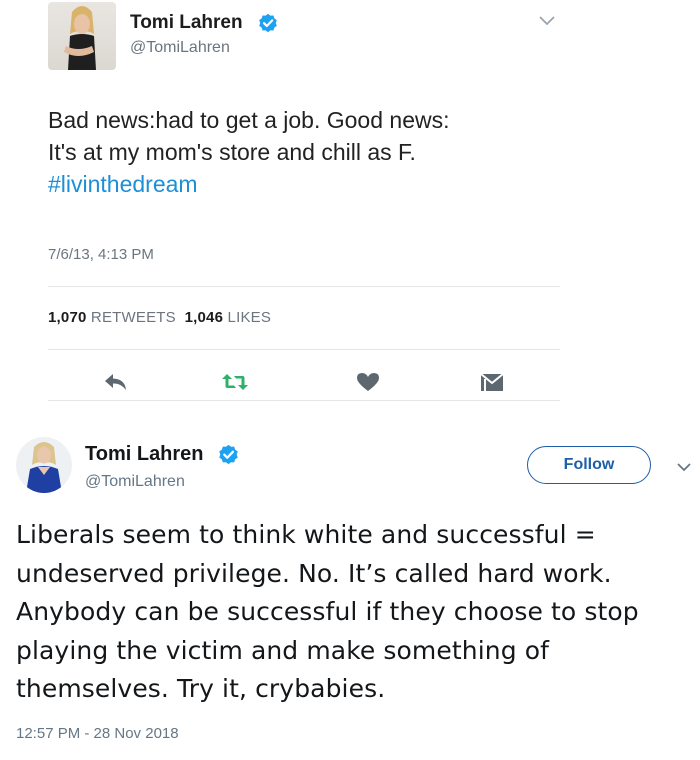 This screenshot has height=760, width=700. Describe the element at coordinates (144, 454) in the screenshot. I see `tweet2-display-name: Tomi Lahren` at that location.